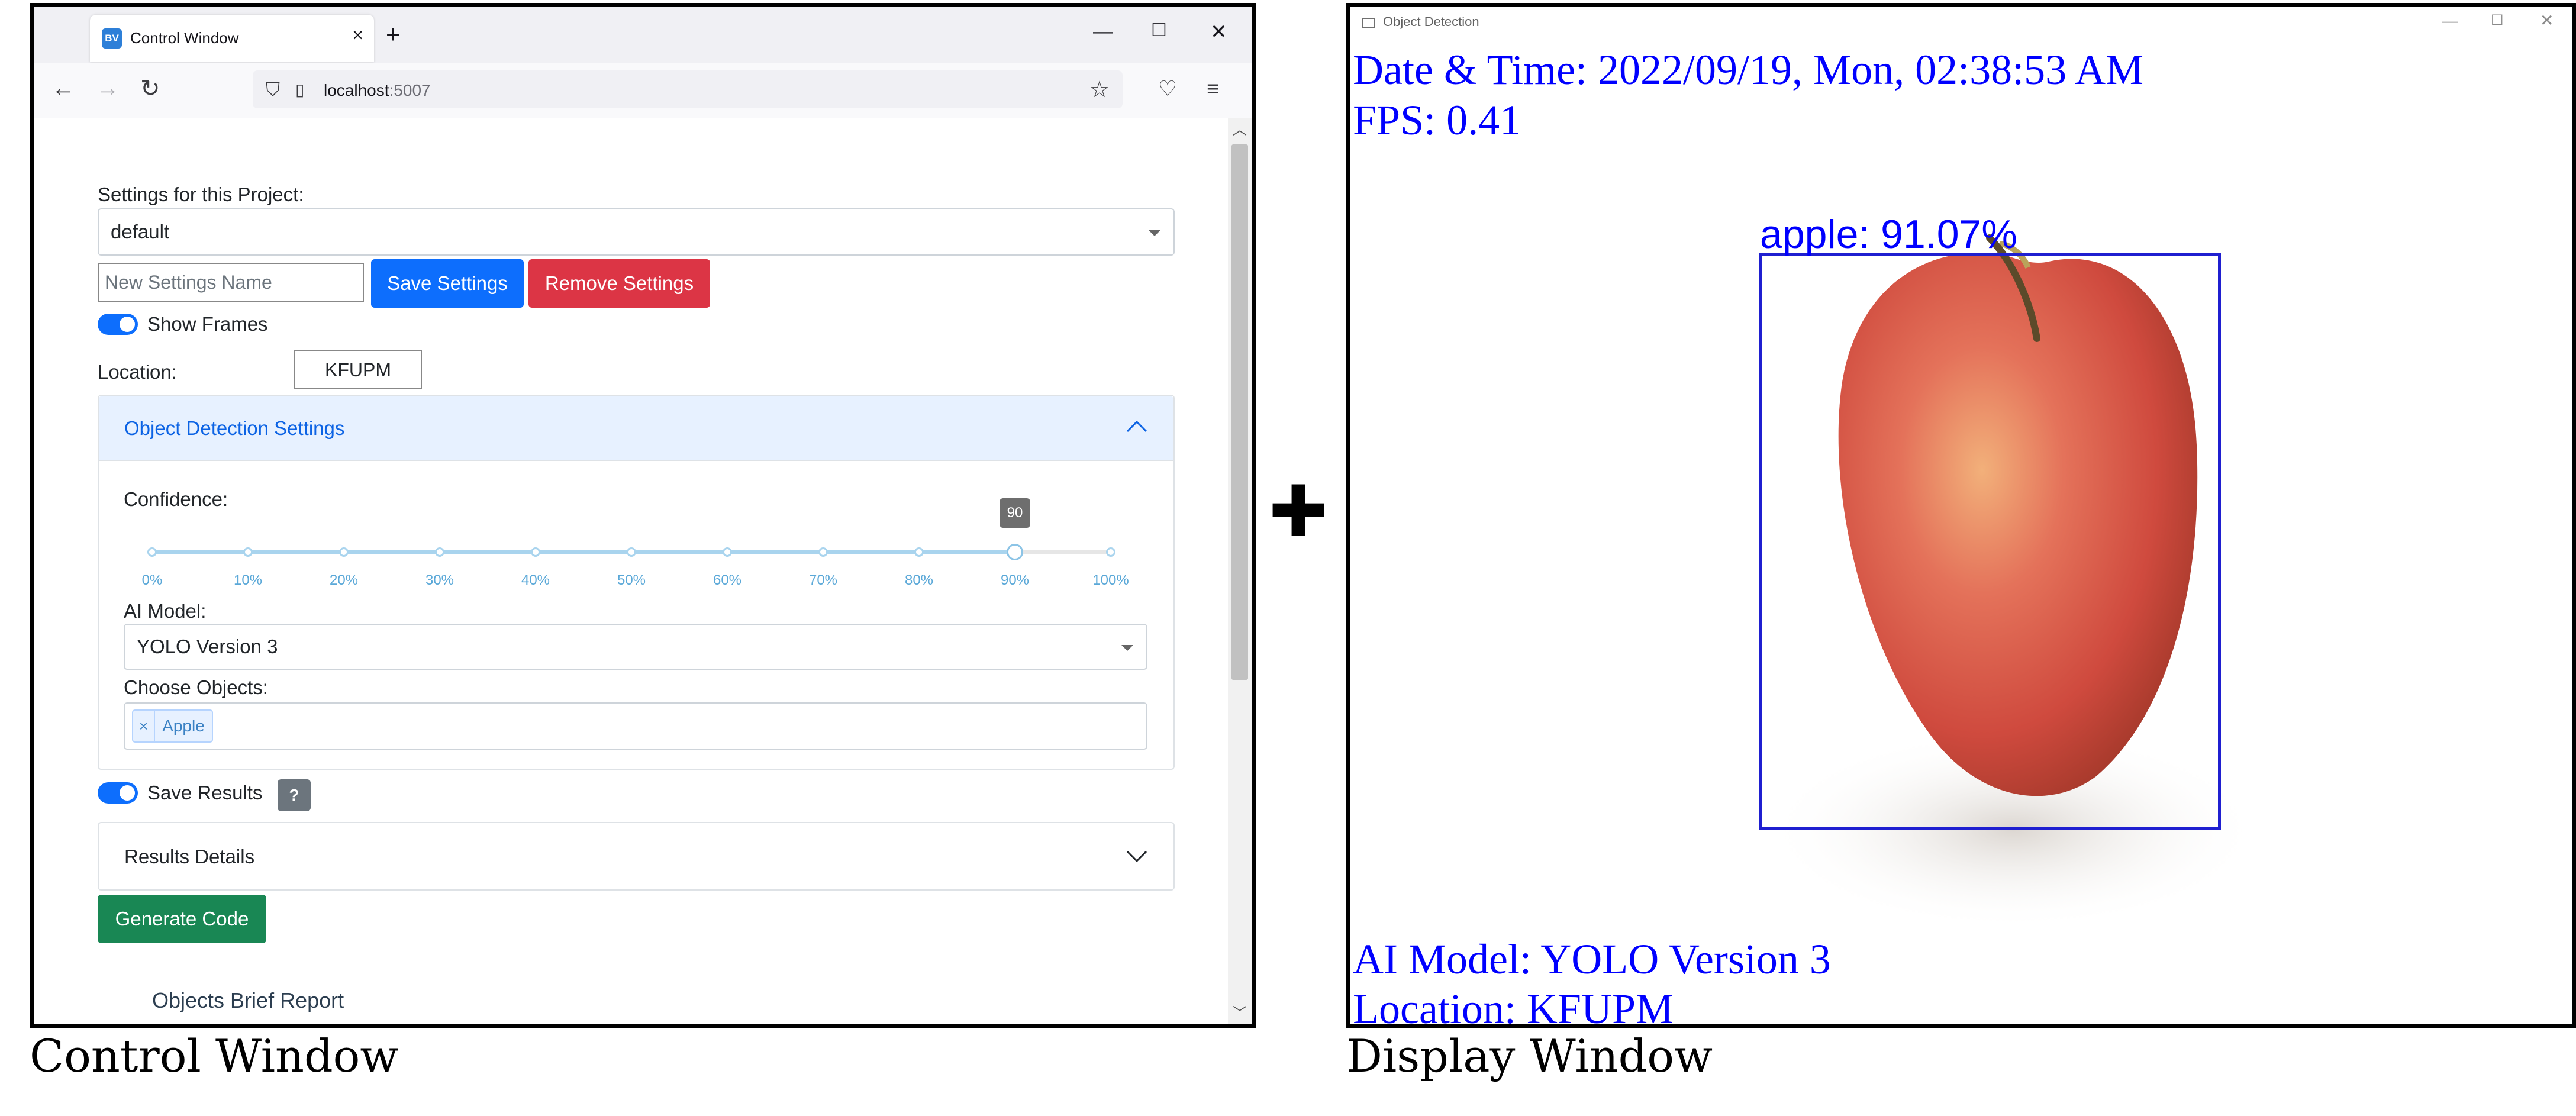 This screenshot has width=2576, height=1116. What do you see at coordinates (583, 552) in the screenshot?
I see `slider-fill` at bounding box center [583, 552].